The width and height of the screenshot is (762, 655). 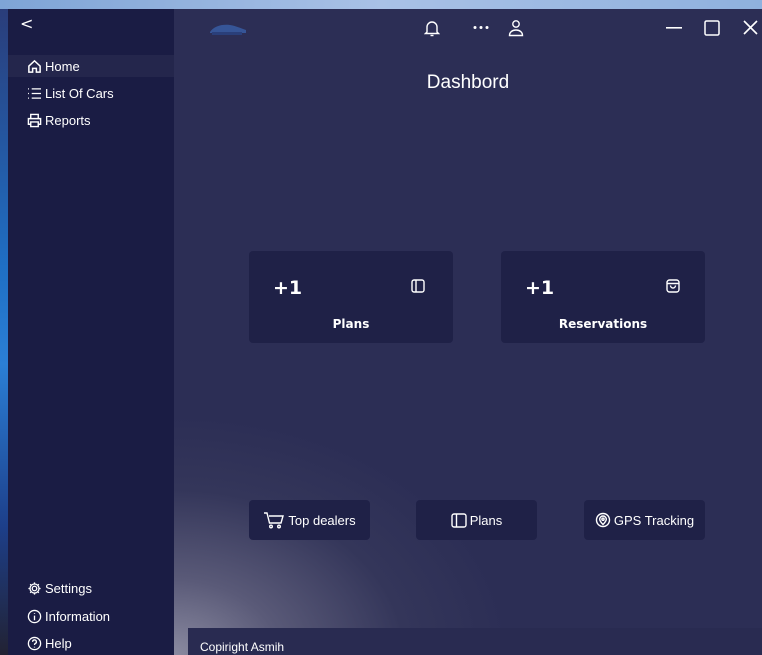 I want to click on plans-button: Plans, so click(x=476, y=520).